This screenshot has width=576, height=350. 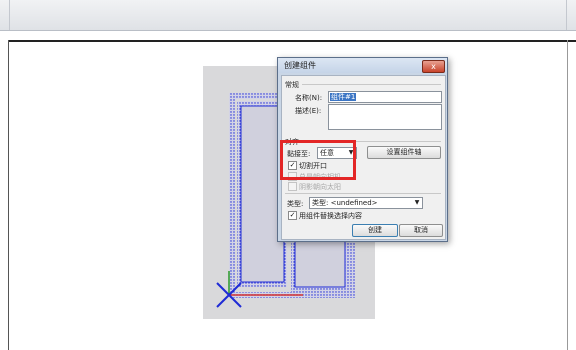 I want to click on toolbar, so click(x=288, y=15).